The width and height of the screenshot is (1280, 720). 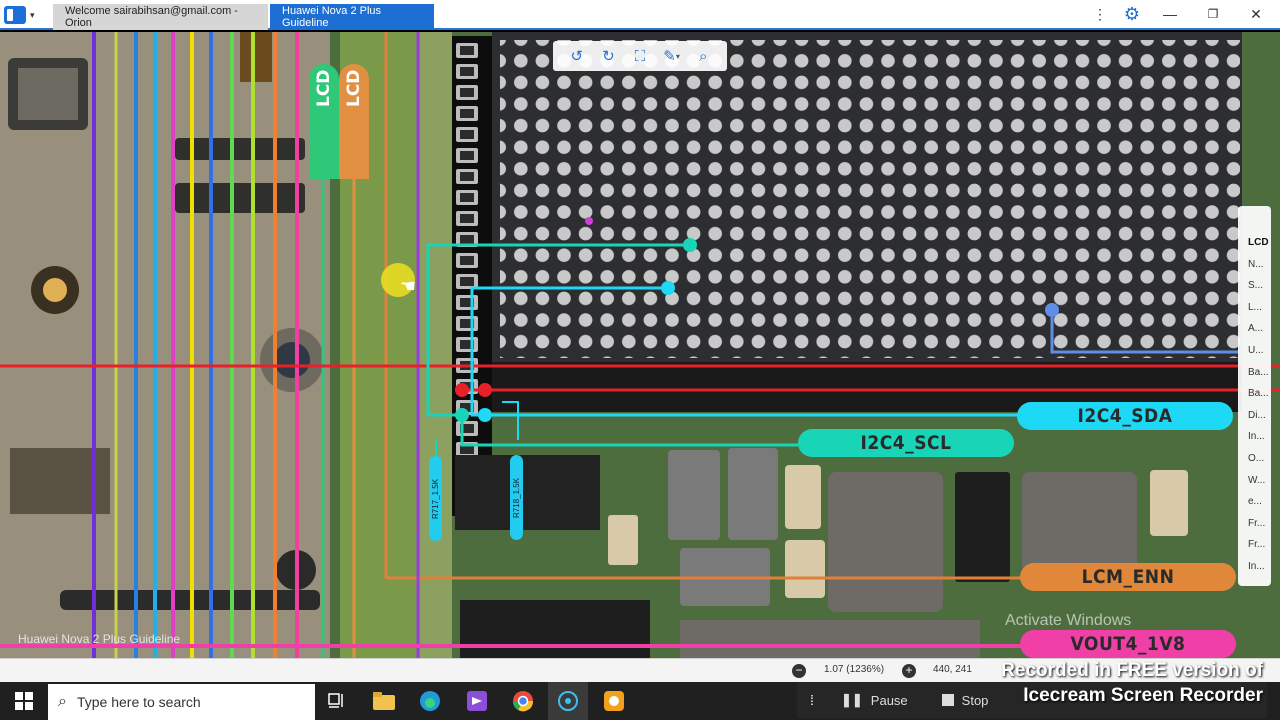 I want to click on app-menu-button: ▾, so click(x=24, y=15).